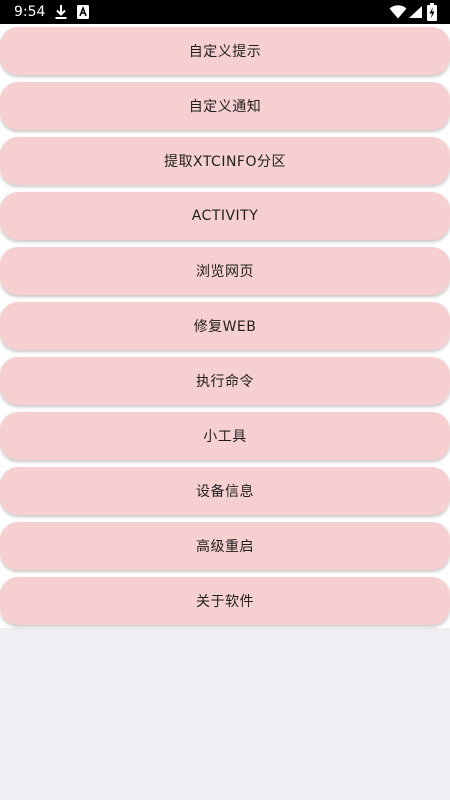 The image size is (450, 800). I want to click on menu-item-repair-web: 修复WEB, so click(225, 326).